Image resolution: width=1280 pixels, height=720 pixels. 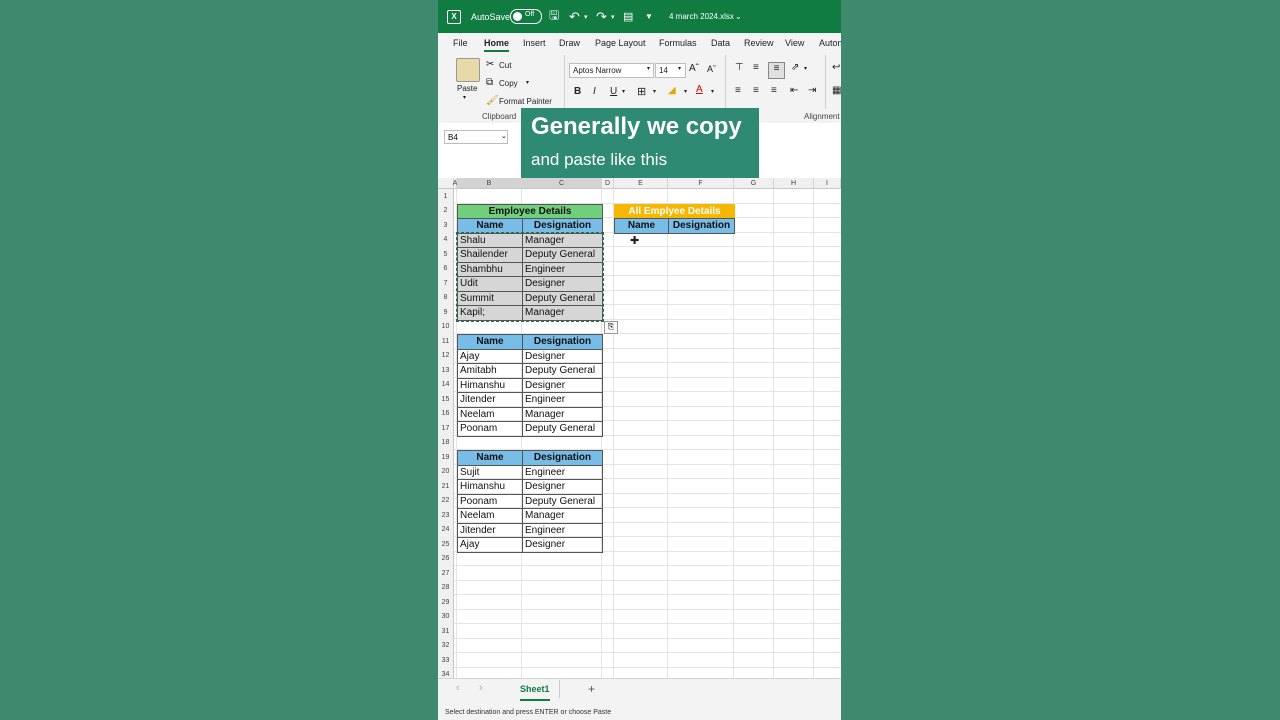 I want to click on orientation-dropdown-icon: ▾, so click(x=805, y=68).